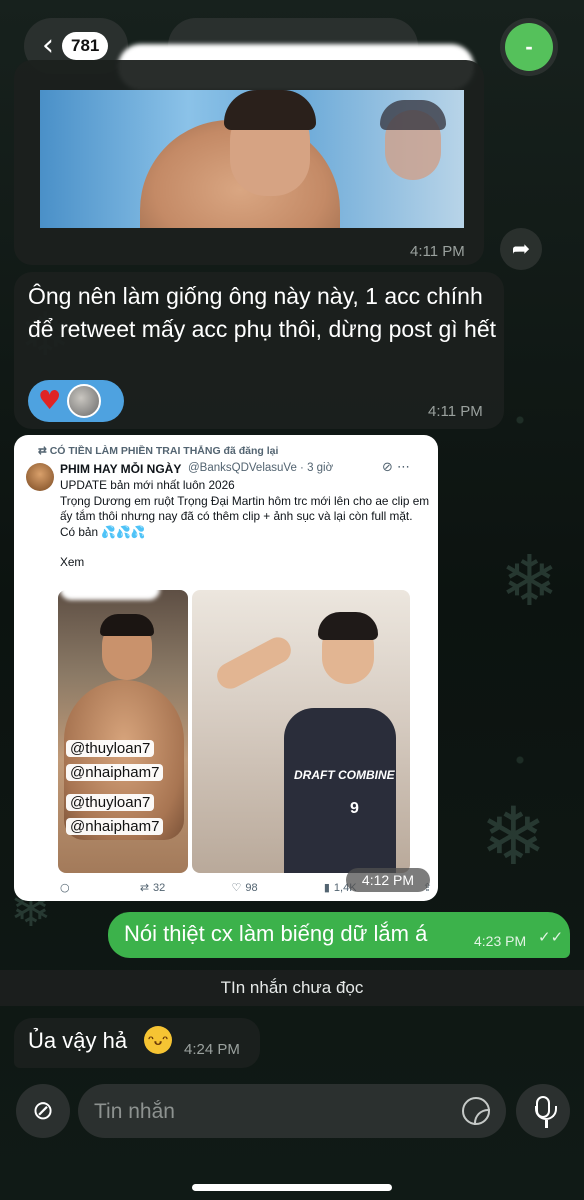  I want to click on like-icon: ♡, so click(236, 887).